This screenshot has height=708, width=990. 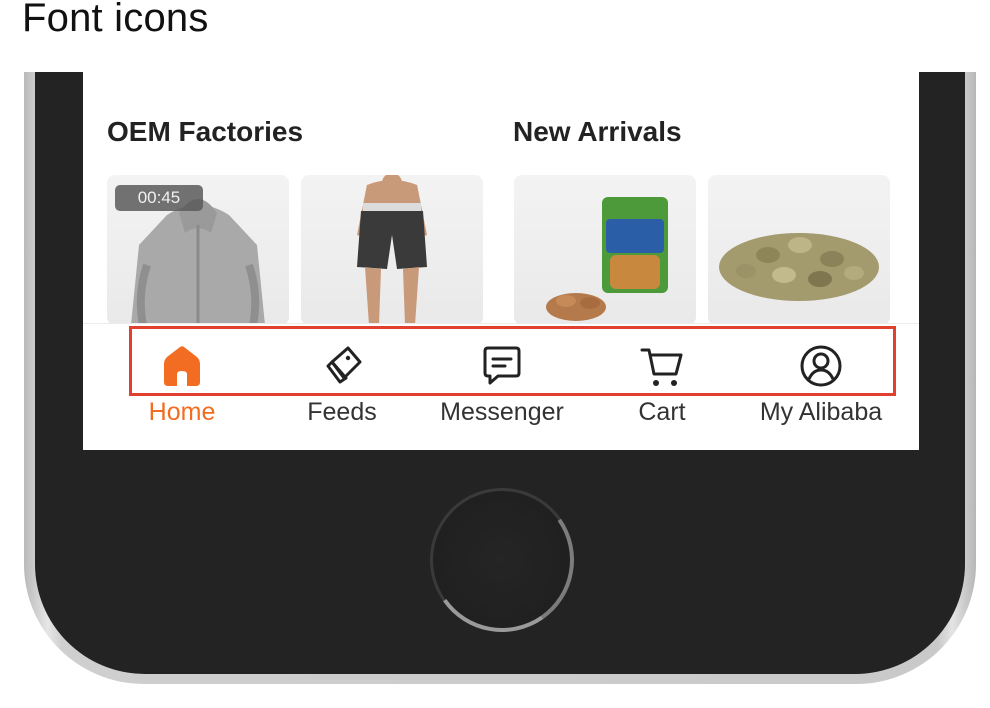 What do you see at coordinates (662, 412) in the screenshot?
I see `tab-cart-label: Cart` at bounding box center [662, 412].